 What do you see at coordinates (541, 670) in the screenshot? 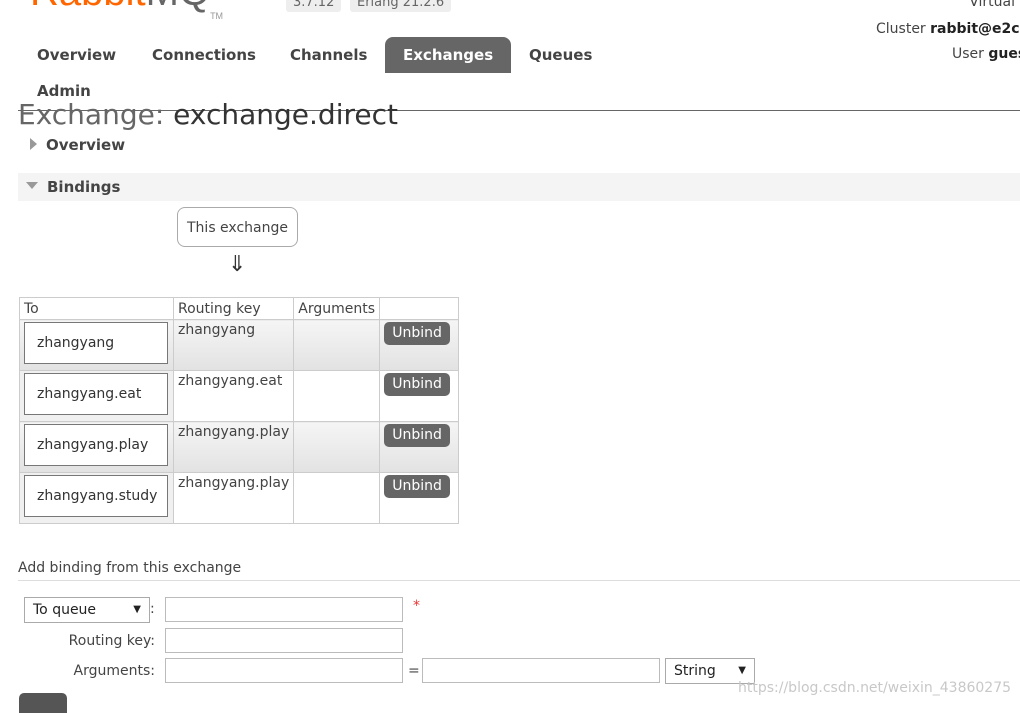
I see `argument-value-input` at bounding box center [541, 670].